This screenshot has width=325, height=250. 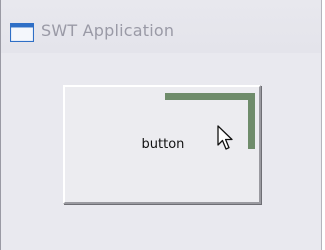 What do you see at coordinates (22, 32) in the screenshot?
I see `window-app-icon` at bounding box center [22, 32].